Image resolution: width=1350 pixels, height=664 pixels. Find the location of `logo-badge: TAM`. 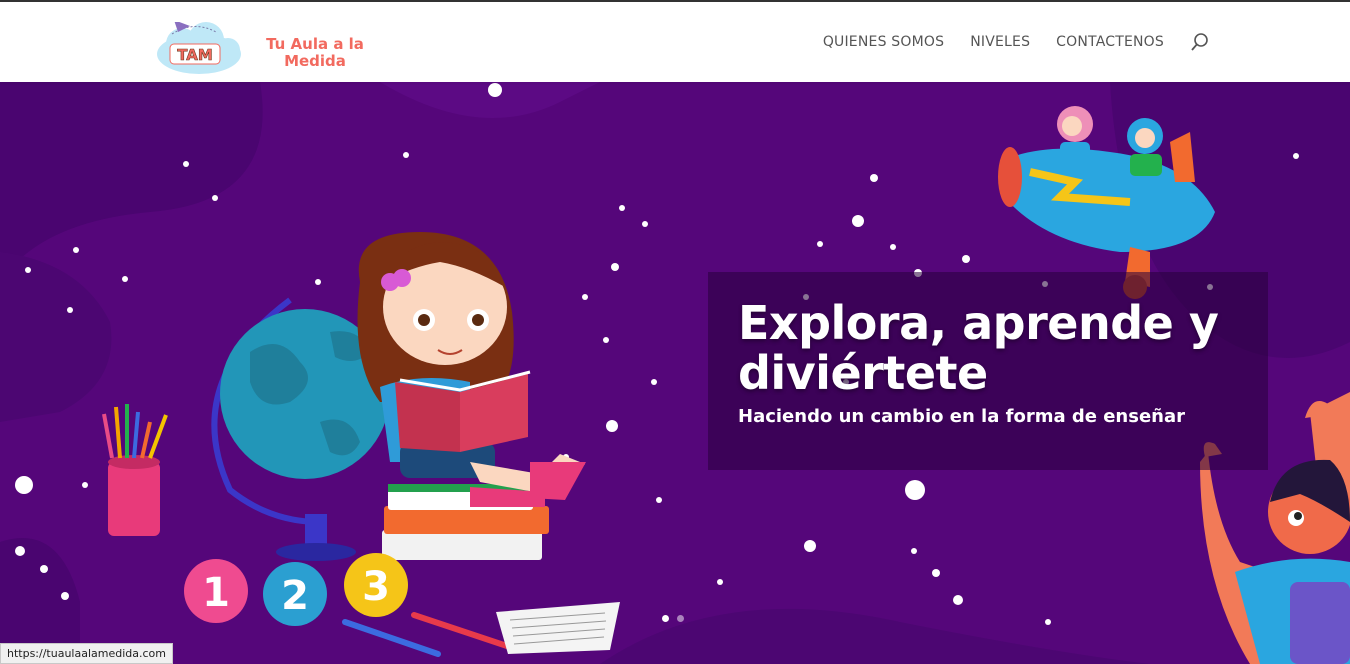

logo-badge: TAM is located at coordinates (195, 55).